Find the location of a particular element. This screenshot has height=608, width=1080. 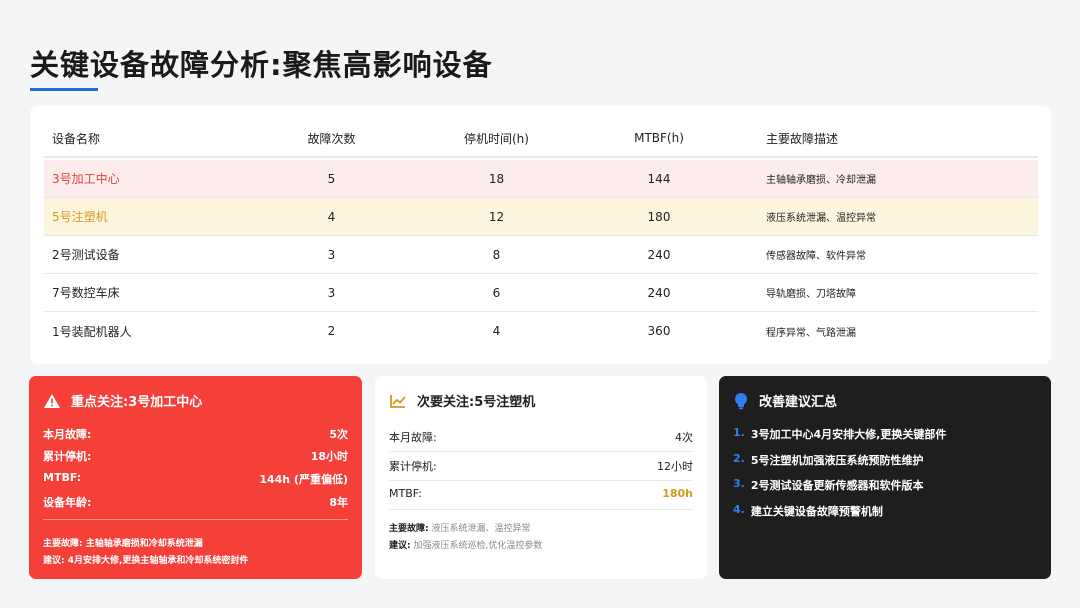

header-description: 主要故障描述 is located at coordinates (802, 138).